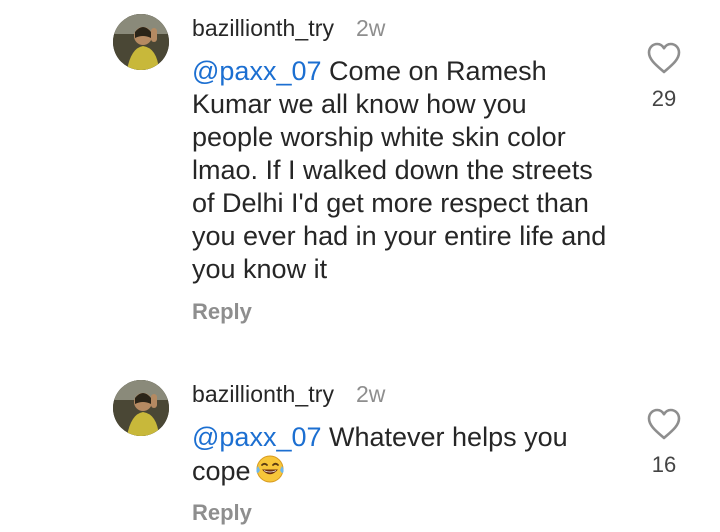  I want to click on like-count: 29, so click(664, 98).